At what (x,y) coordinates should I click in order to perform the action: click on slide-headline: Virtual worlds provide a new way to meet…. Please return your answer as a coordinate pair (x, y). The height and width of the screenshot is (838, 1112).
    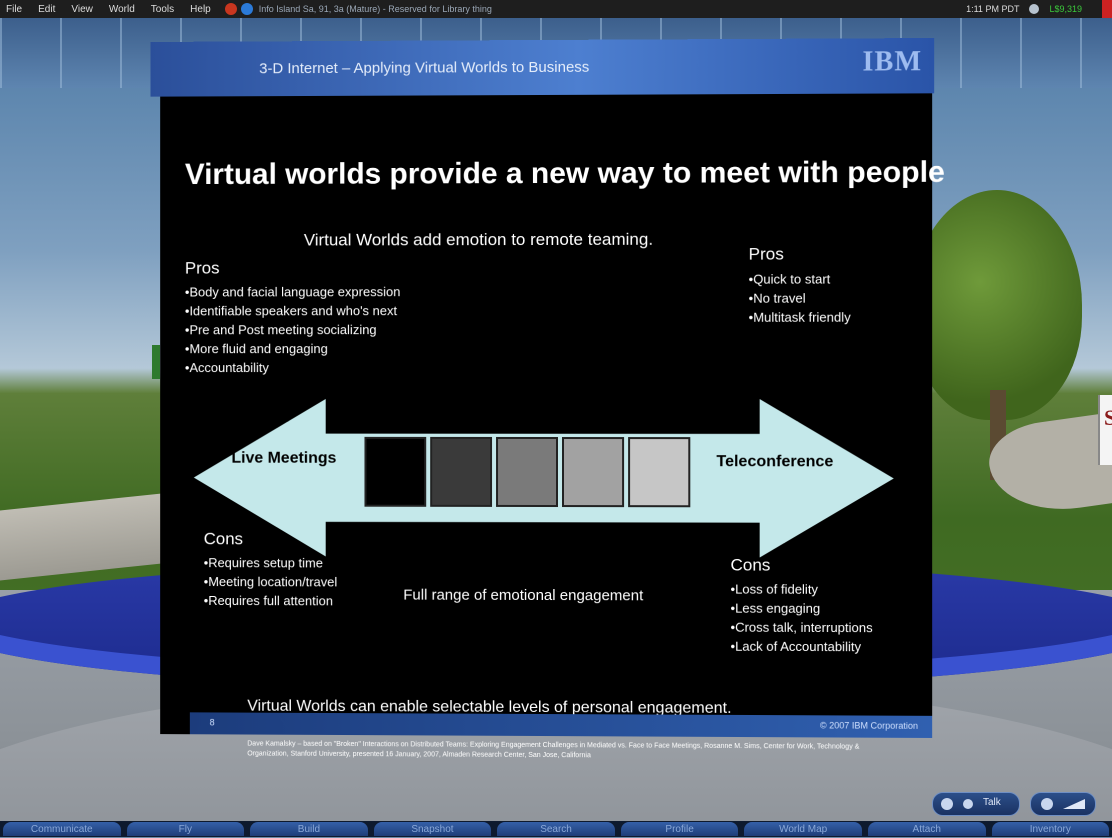
    Looking at the image, I should click on (564, 173).